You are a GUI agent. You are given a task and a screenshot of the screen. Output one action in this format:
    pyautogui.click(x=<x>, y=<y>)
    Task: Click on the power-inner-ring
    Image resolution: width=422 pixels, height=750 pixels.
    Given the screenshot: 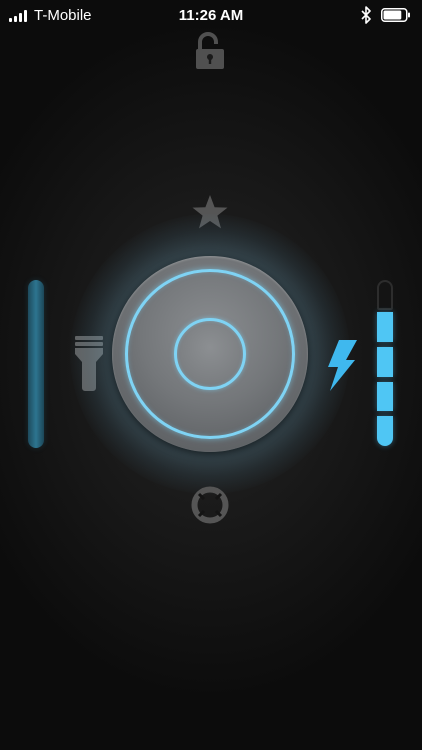 What is the action you would take?
    pyautogui.click(x=210, y=354)
    